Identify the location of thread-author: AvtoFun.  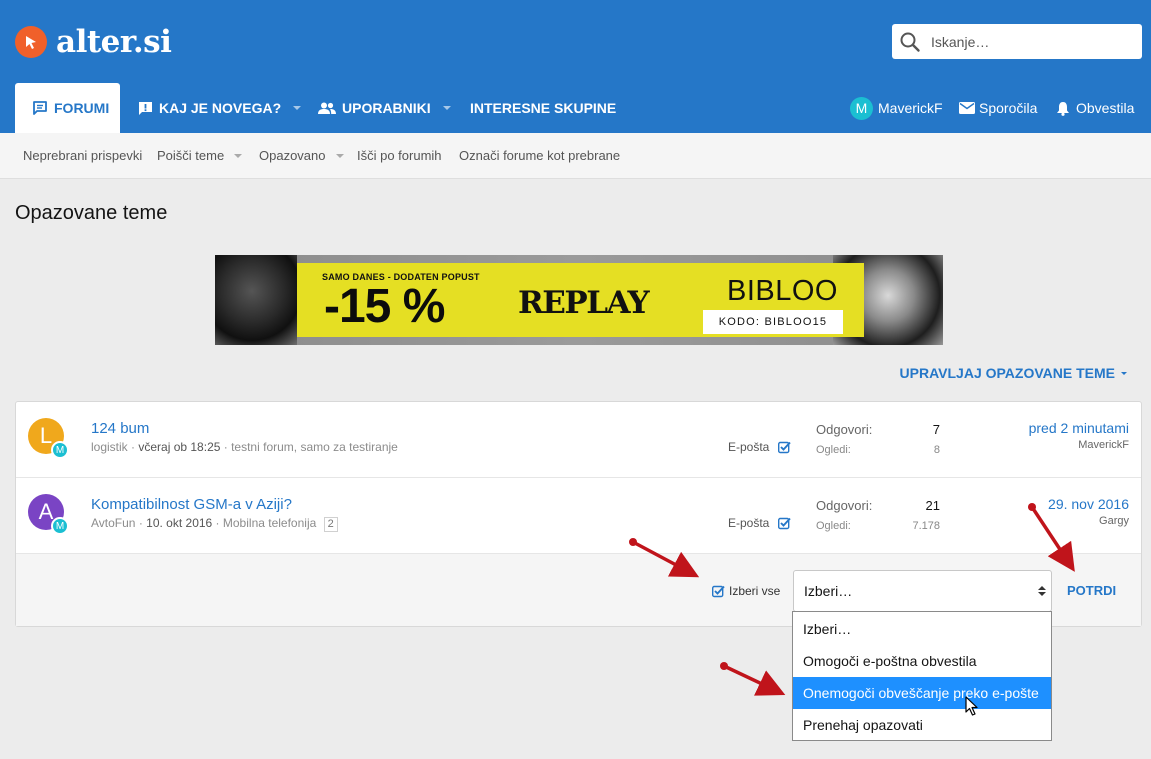
(113, 523).